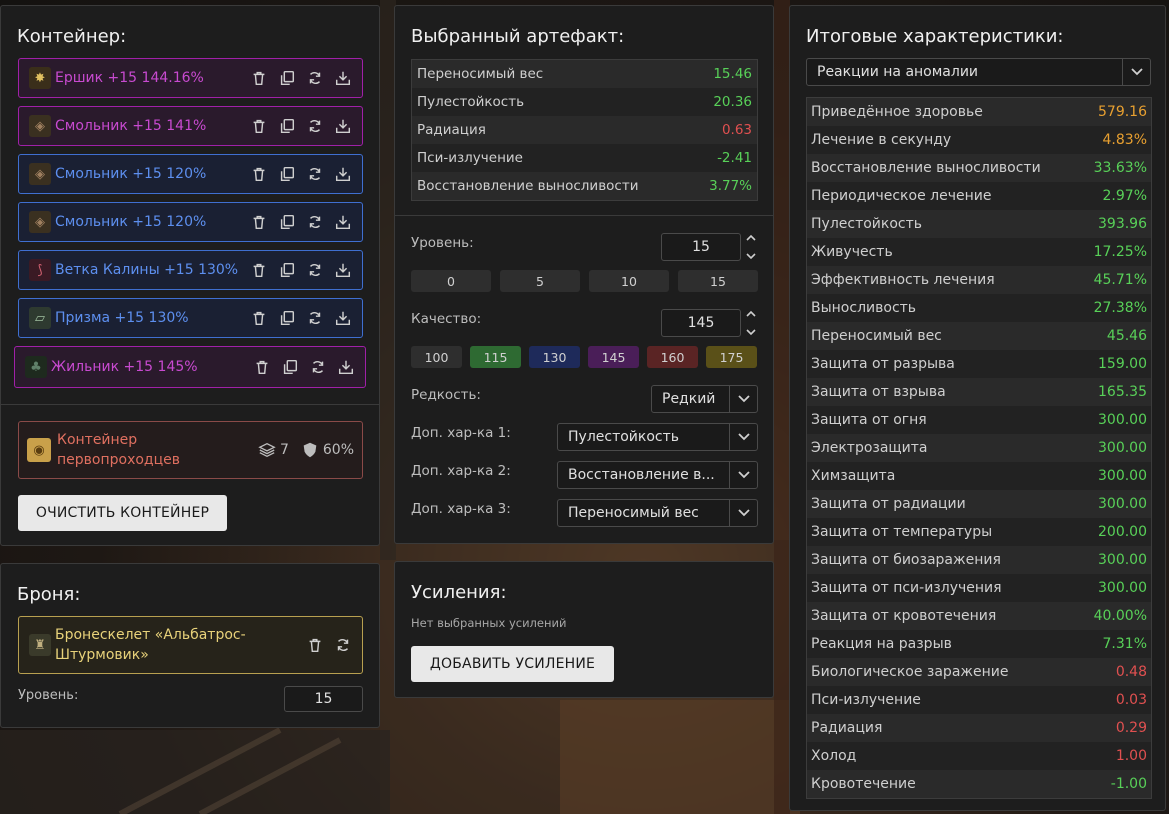  I want to click on totals-filter-select: Реакции на аномалии, so click(978, 72).